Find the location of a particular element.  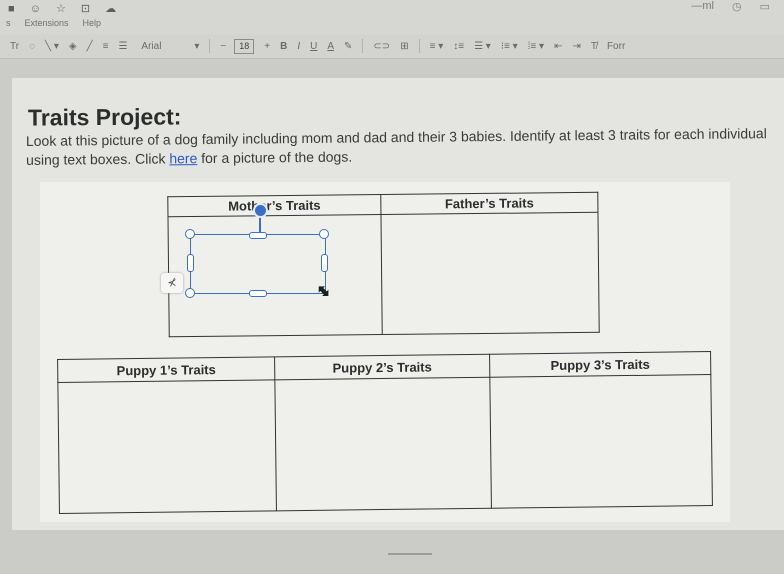

puppy-2-traits-cell is located at coordinates (383, 444).